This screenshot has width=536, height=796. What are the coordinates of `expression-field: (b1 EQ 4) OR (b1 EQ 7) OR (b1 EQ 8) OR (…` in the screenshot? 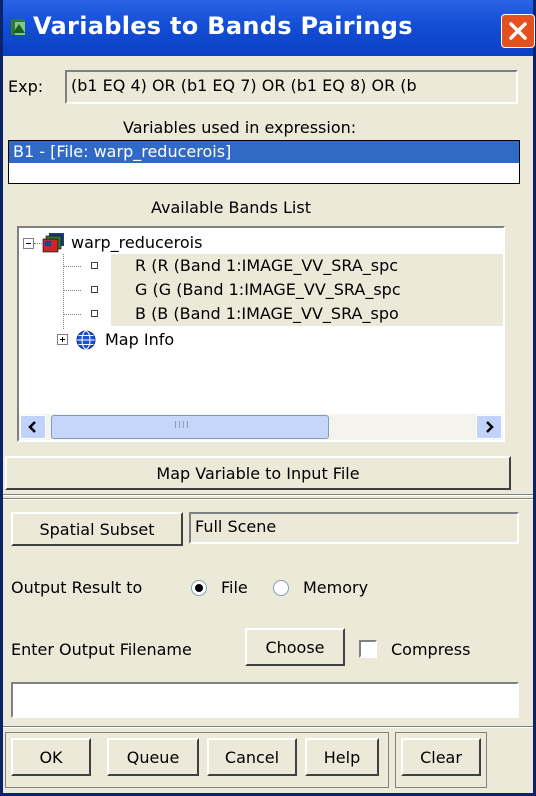 It's located at (291, 87).